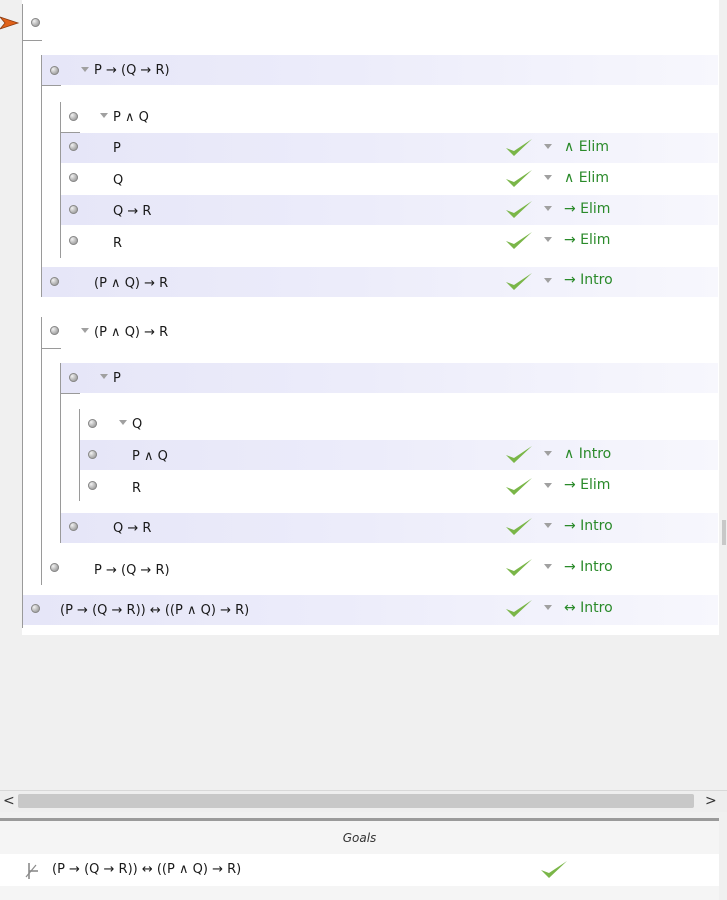 This screenshot has height=900, width=727. What do you see at coordinates (147, 869) in the screenshot?
I see `goal-sentence: (P → (Q → R)) ↔ ((P ∧ Q) → R)` at bounding box center [147, 869].